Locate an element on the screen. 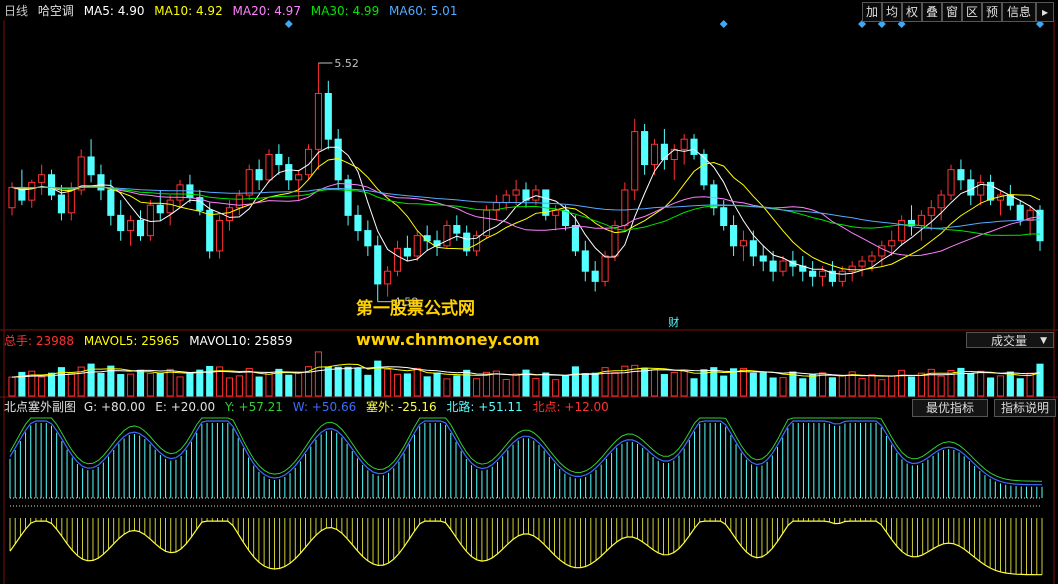 Image resolution: width=1058 pixels, height=584 pixels. indicator-selector: 成交量 ▼ is located at coordinates (1010, 340).